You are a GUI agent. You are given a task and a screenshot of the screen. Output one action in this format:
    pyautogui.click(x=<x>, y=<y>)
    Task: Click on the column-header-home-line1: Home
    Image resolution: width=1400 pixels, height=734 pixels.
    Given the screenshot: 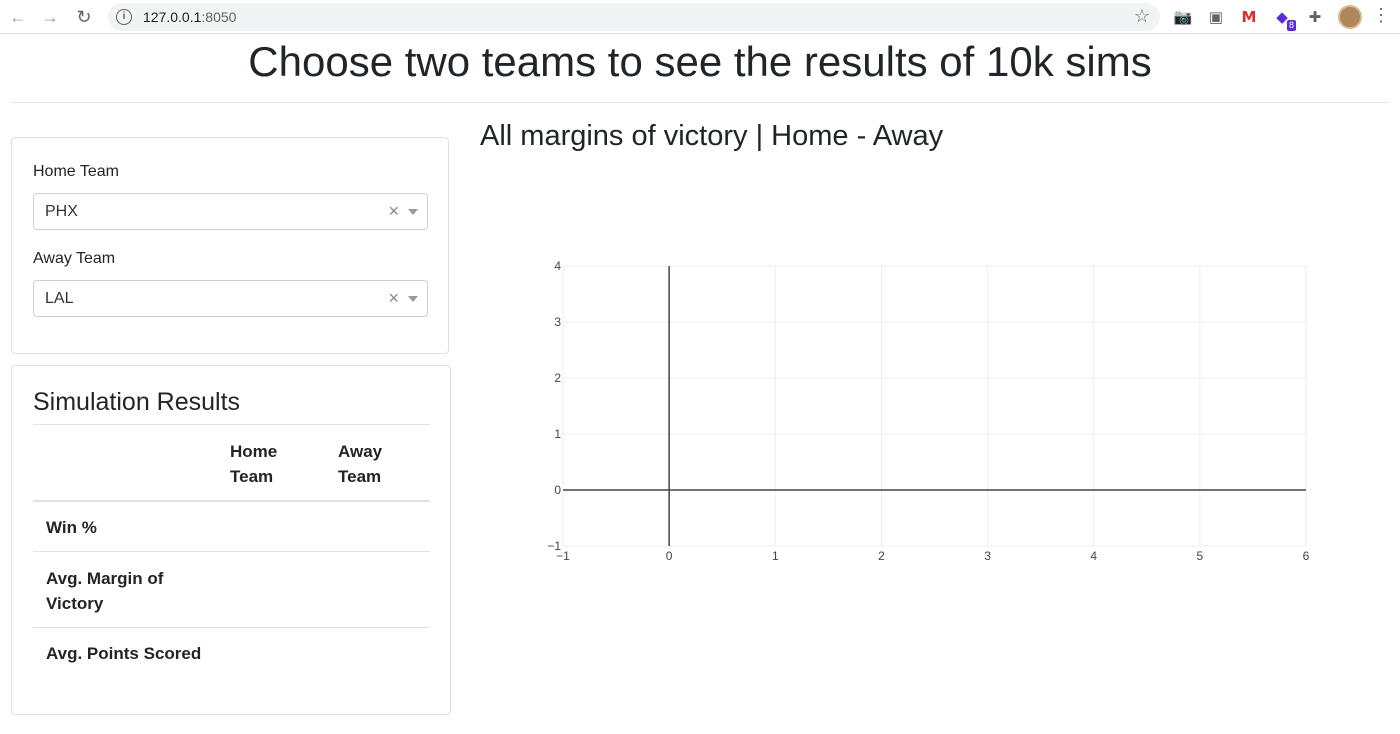 What is the action you would take?
    pyautogui.click(x=254, y=451)
    